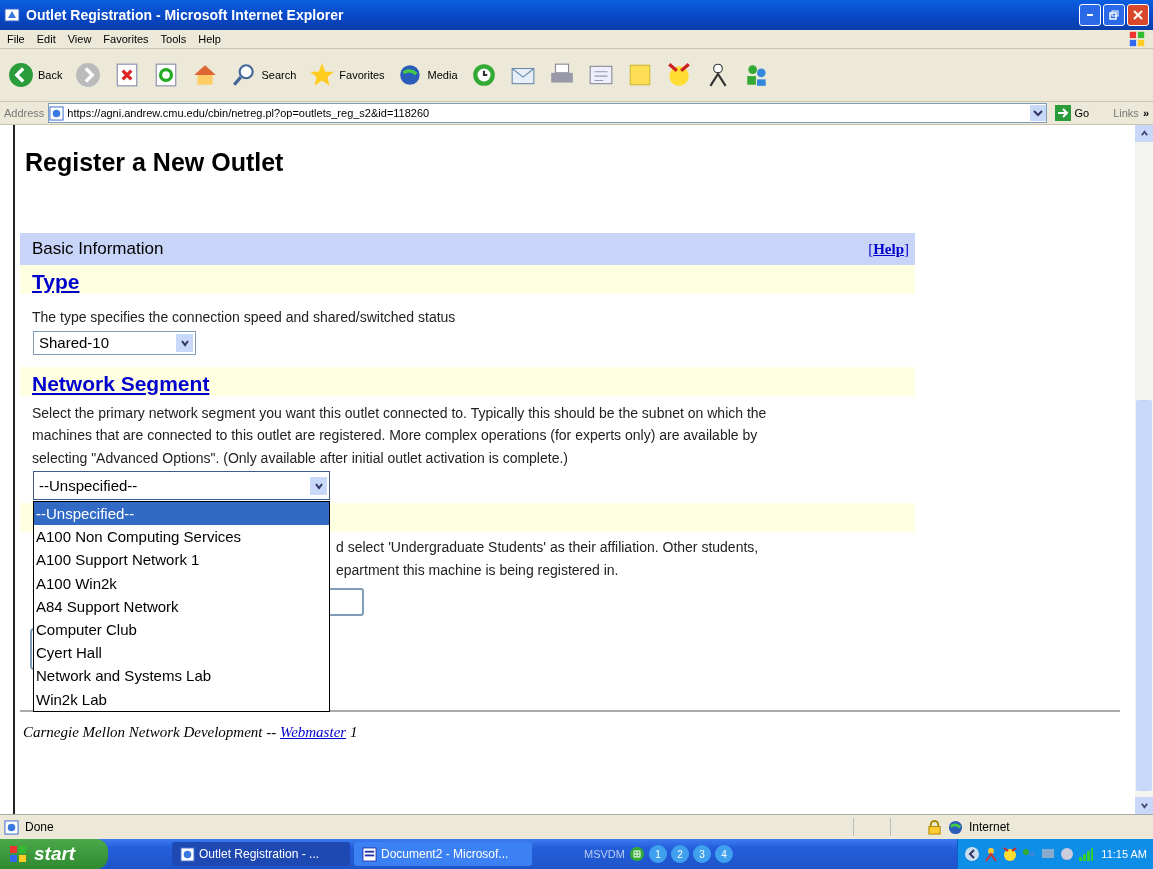 The height and width of the screenshot is (869, 1153). Describe the element at coordinates (155, 162) in the screenshot. I see `page-heading: Register a New Outlet` at that location.